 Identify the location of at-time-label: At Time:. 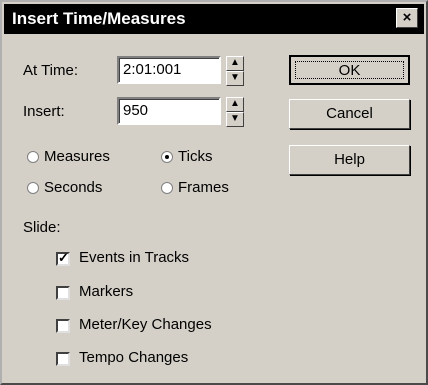
(51, 70).